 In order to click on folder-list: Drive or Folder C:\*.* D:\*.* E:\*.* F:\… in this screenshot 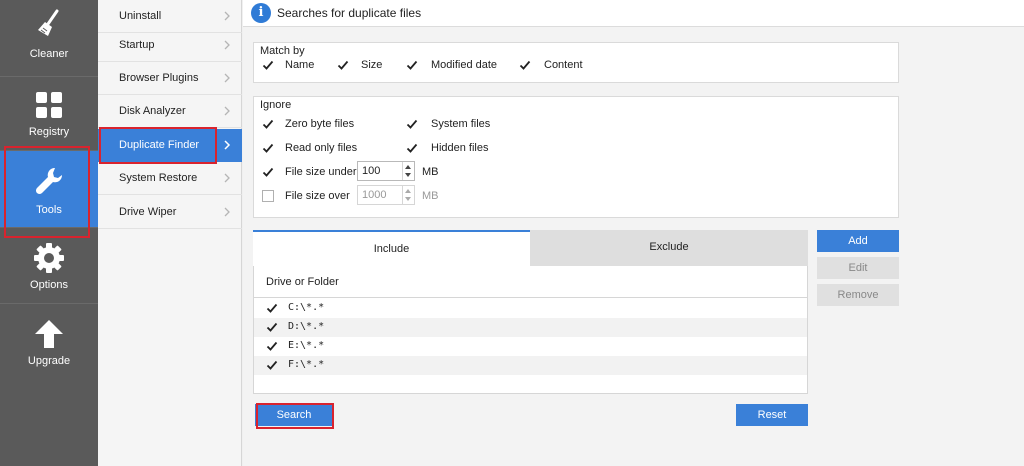, I will do `click(530, 330)`.